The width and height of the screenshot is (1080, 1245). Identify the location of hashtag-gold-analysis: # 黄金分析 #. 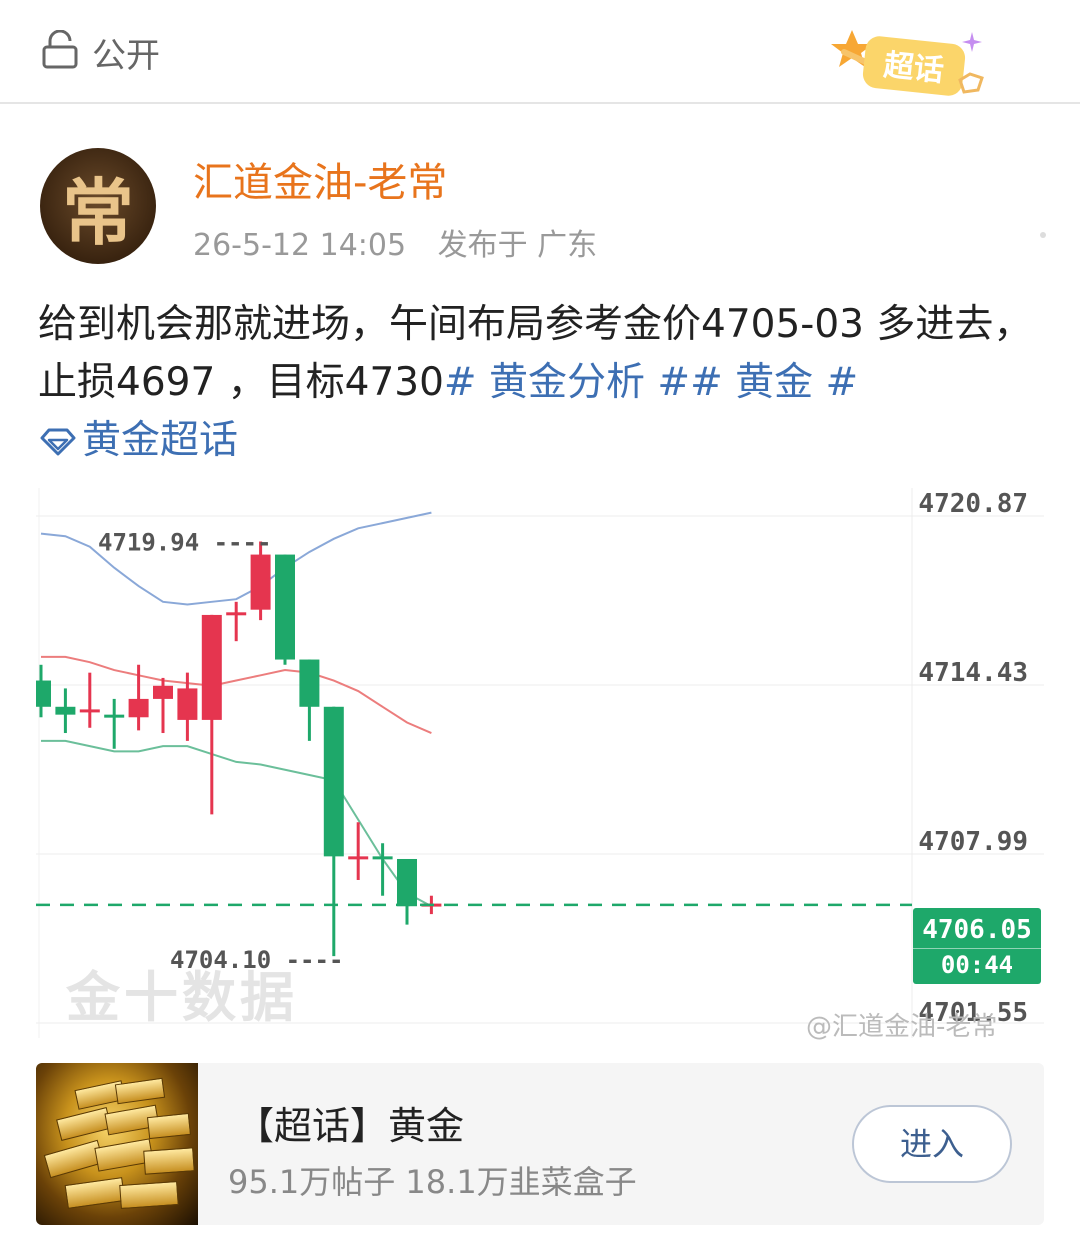
(567, 382).